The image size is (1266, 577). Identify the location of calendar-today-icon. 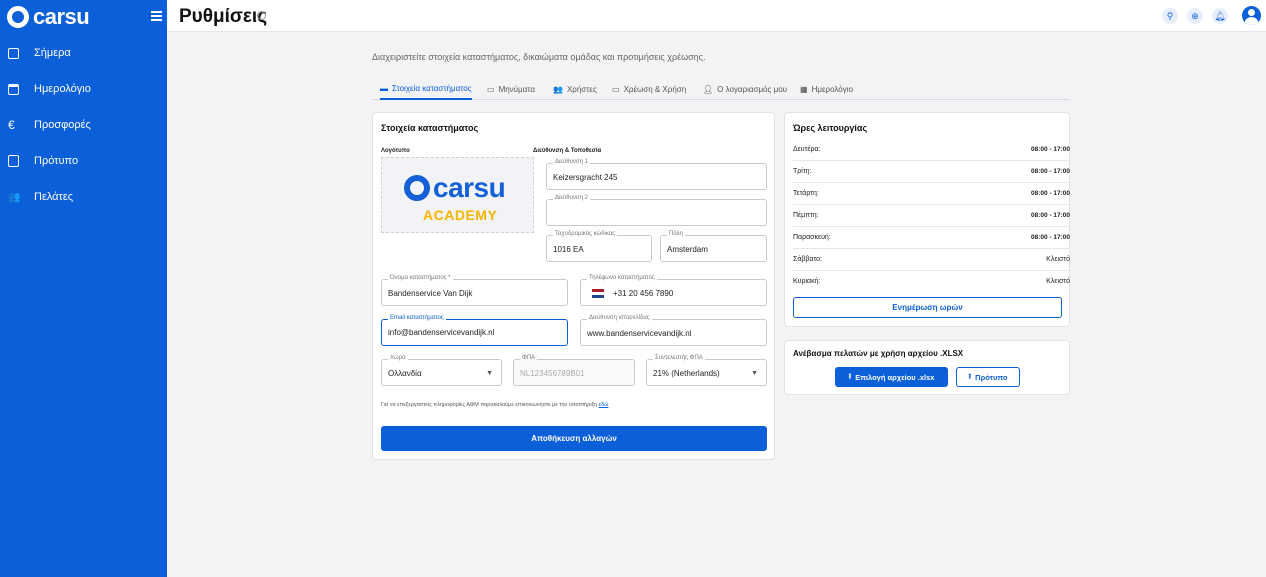
(13, 53).